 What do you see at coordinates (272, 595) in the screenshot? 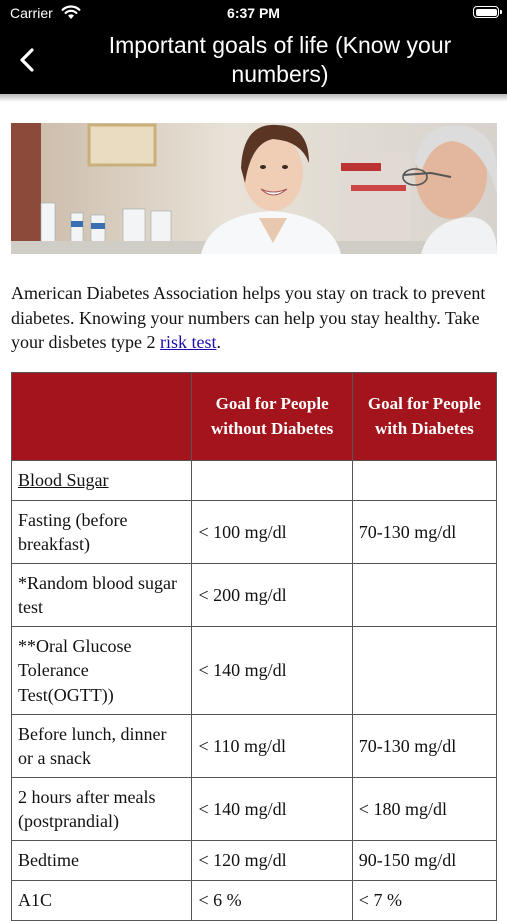
I see `goal-without: < 200 mg/dl` at bounding box center [272, 595].